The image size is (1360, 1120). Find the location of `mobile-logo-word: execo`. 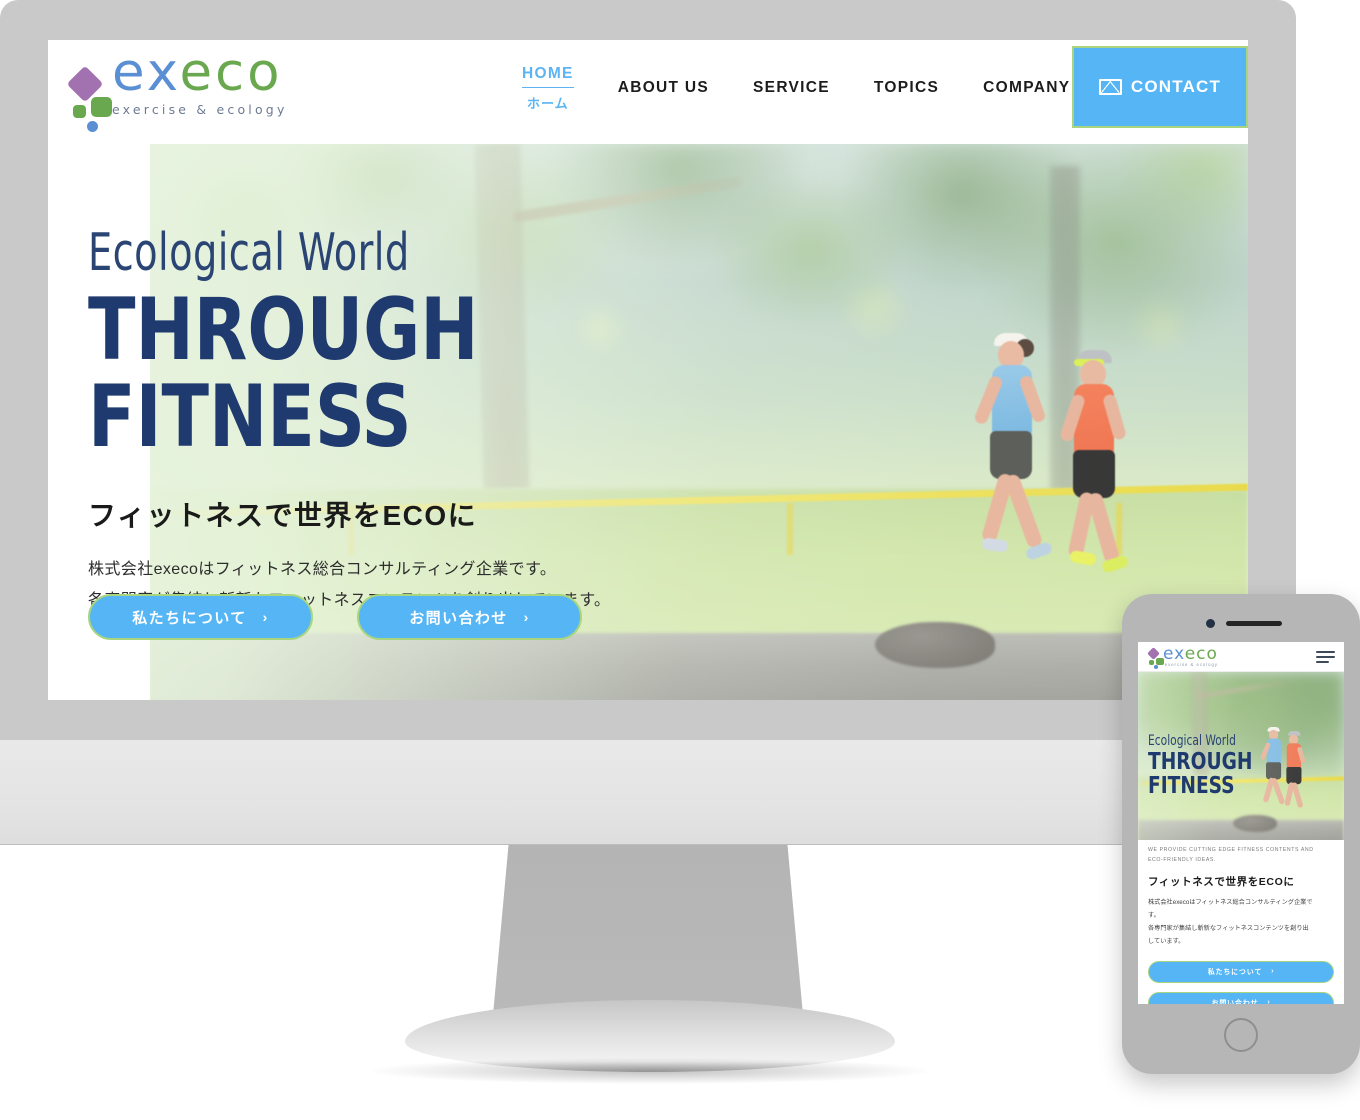

mobile-logo-word: execo is located at coordinates (1190, 653).